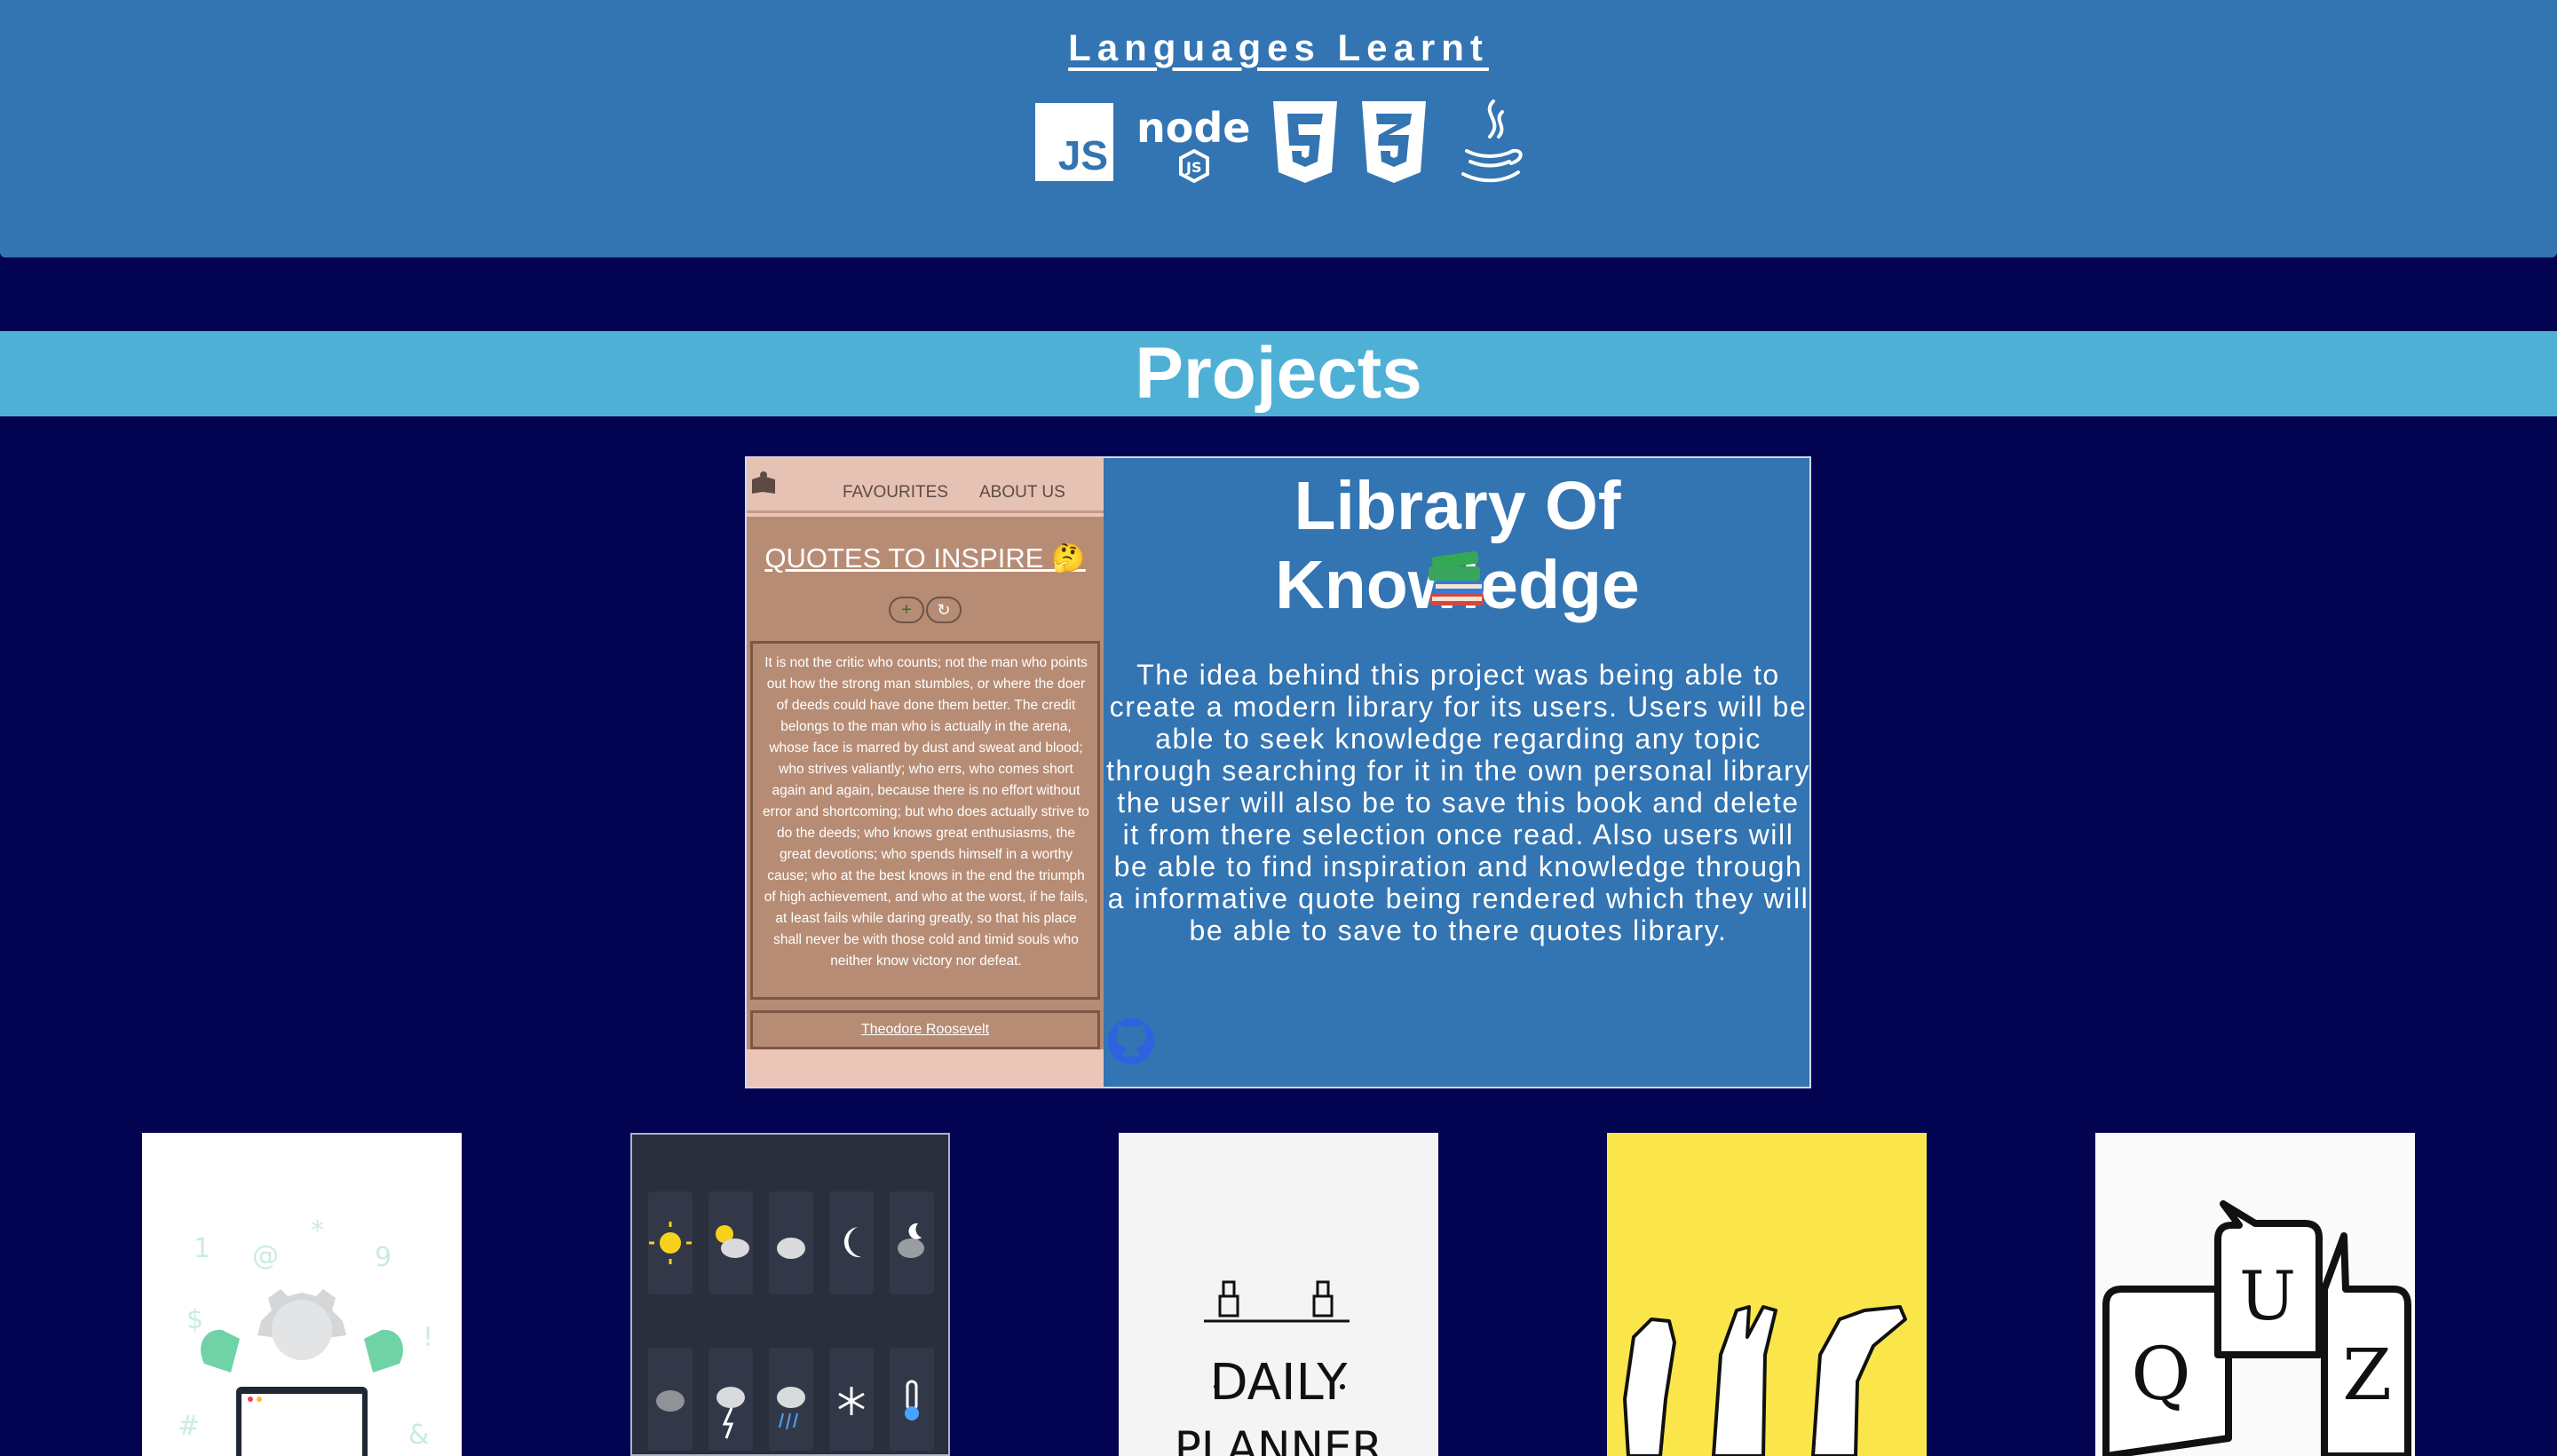  I want to click on svg-text: Q, so click(2160, 1375).